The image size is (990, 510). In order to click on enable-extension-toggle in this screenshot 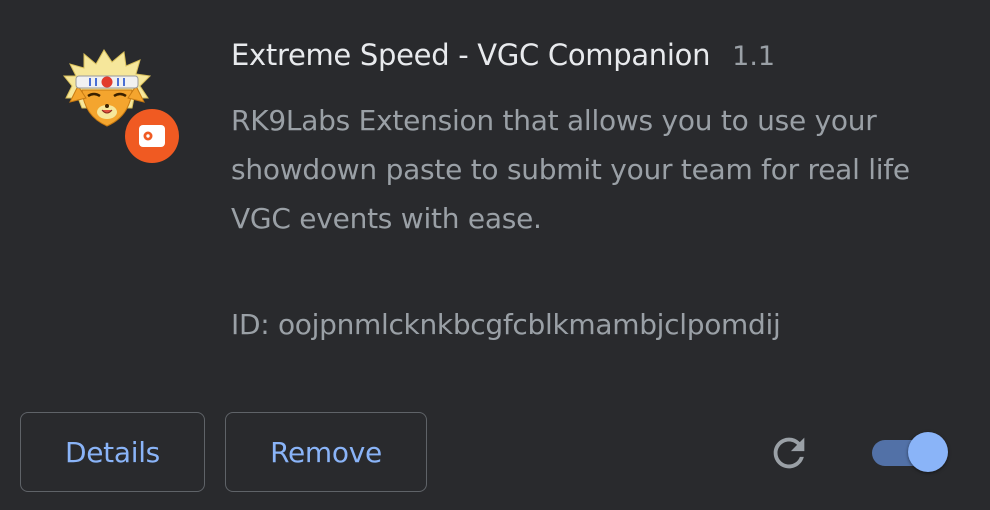, I will do `click(911, 453)`.